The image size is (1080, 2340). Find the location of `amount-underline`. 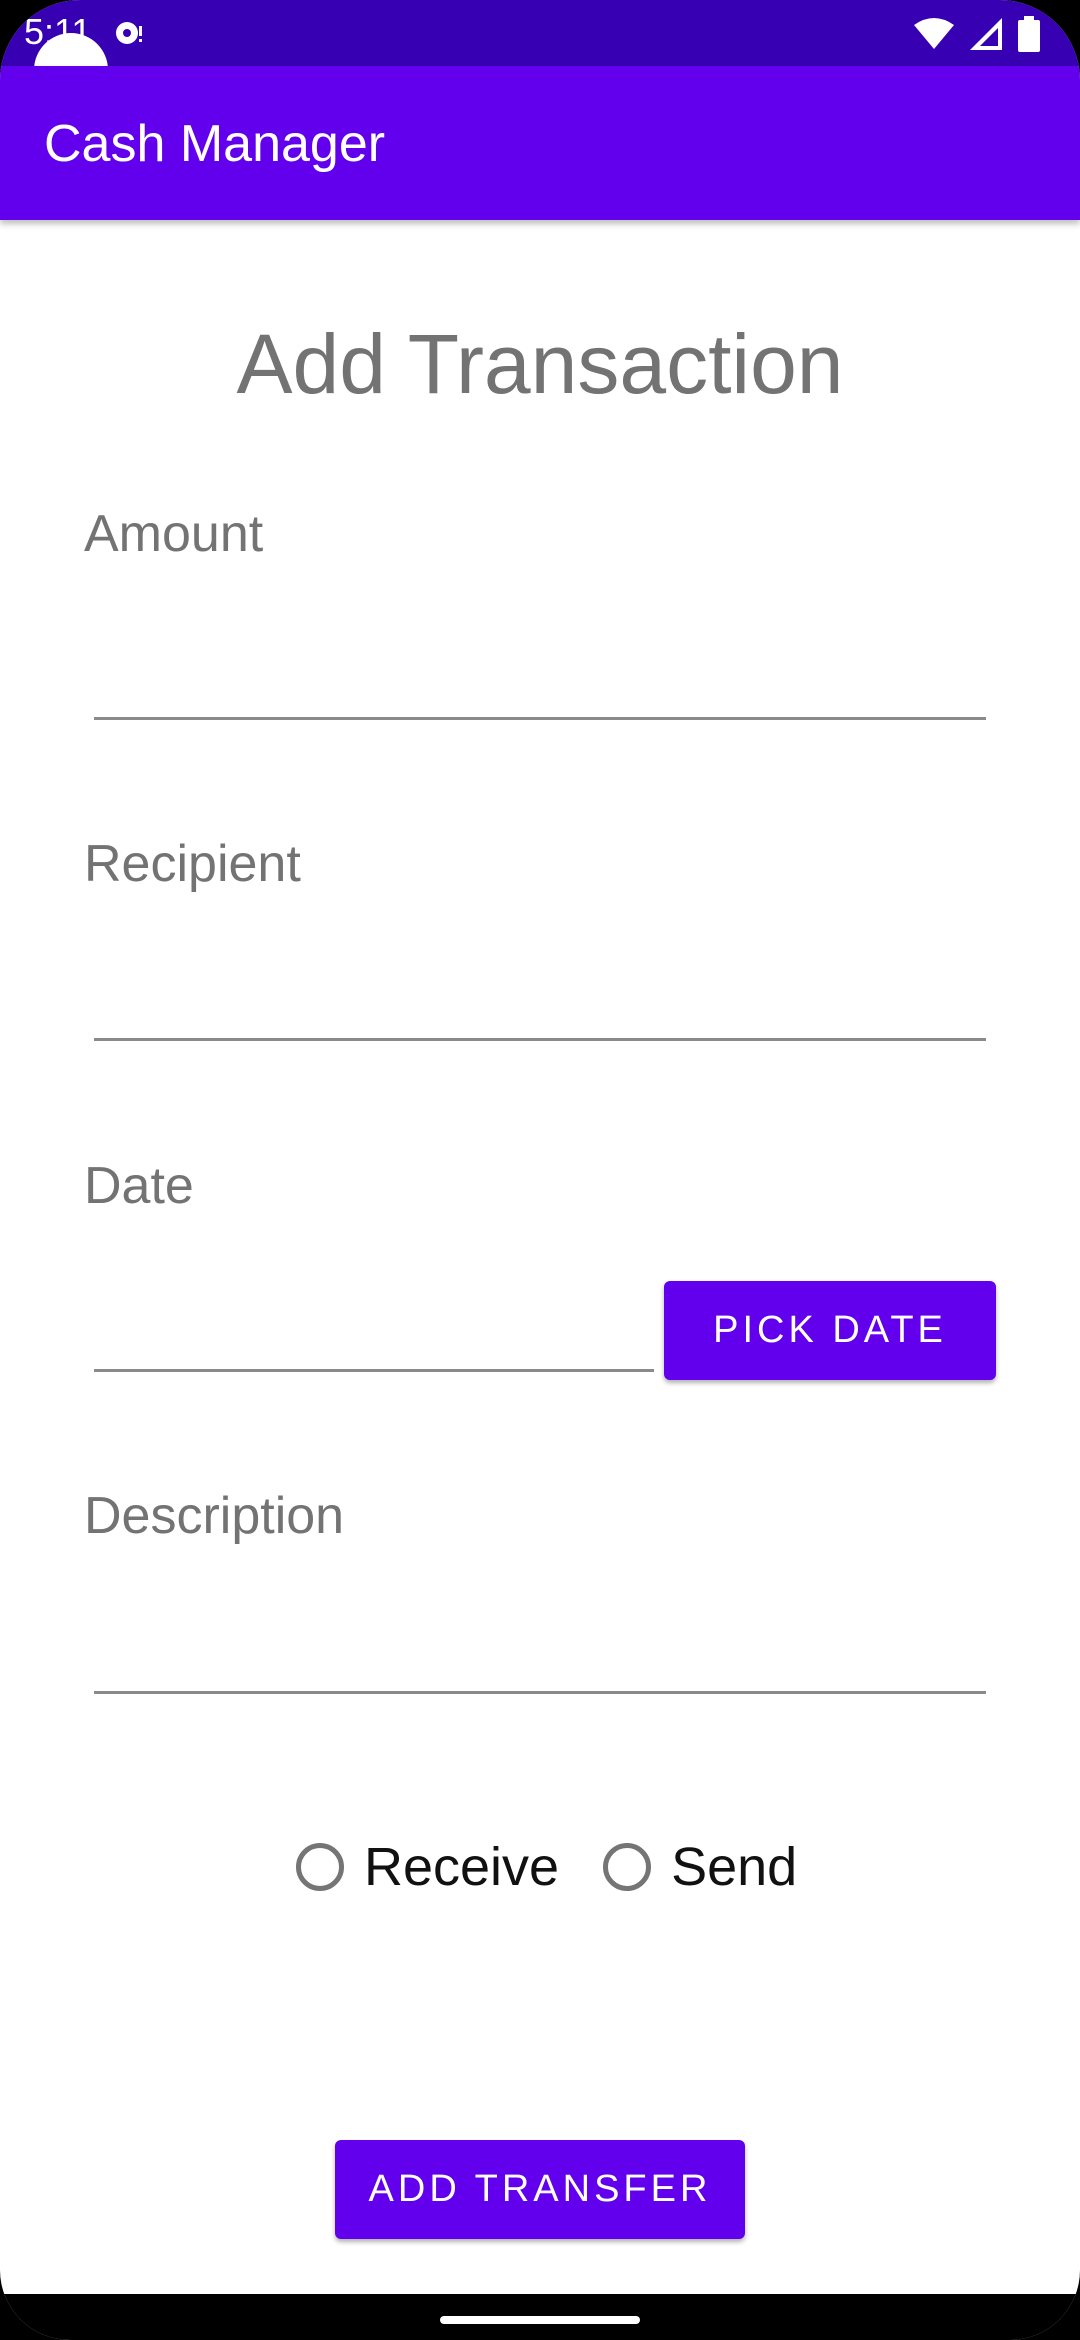

amount-underline is located at coordinates (540, 718).